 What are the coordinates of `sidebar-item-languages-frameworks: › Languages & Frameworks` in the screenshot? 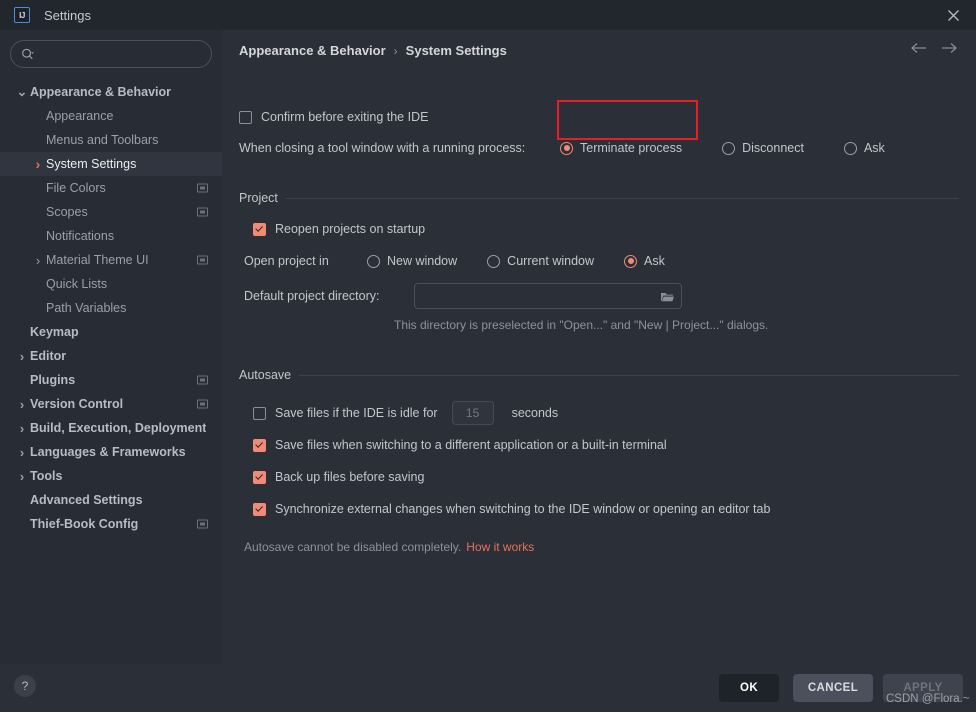 It's located at (111, 452).